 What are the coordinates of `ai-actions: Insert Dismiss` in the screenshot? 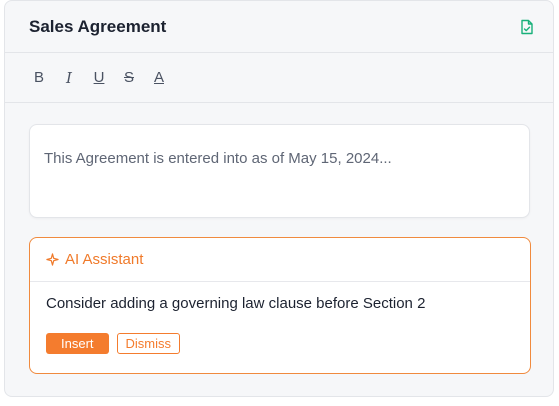 It's located at (280, 343).